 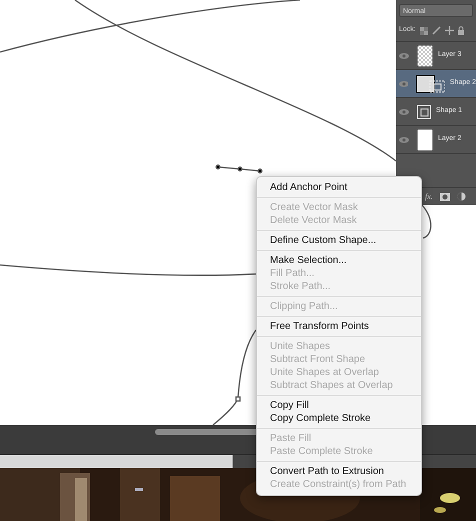 What do you see at coordinates (339, 405) in the screenshot?
I see `menu-item: Copy Fill` at bounding box center [339, 405].